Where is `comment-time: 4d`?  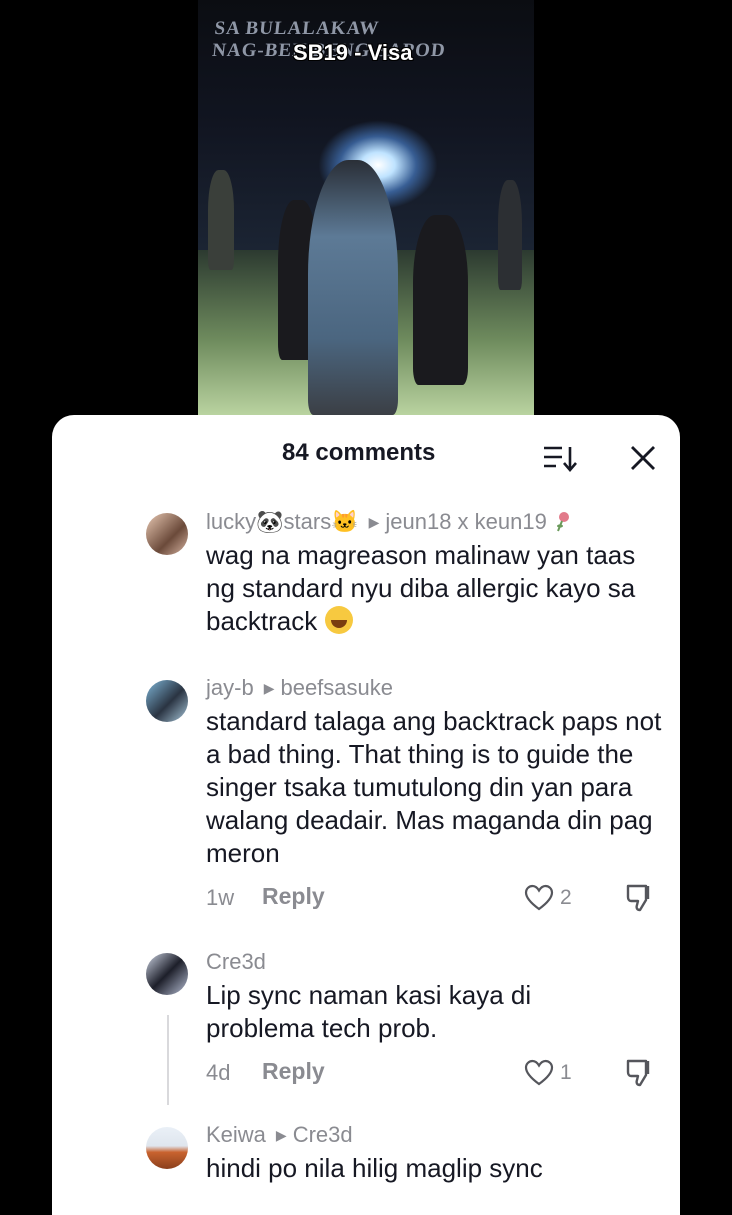 comment-time: 4d is located at coordinates (218, 1072).